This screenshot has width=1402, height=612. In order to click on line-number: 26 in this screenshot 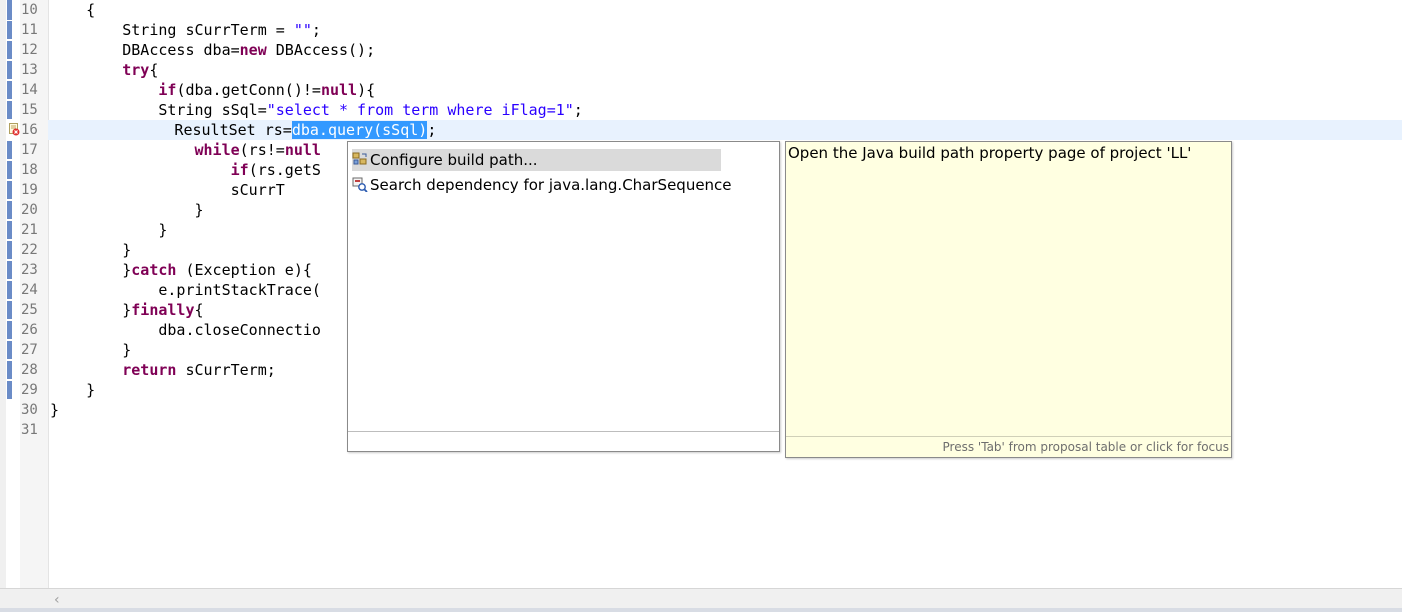, I will do `click(29, 330)`.